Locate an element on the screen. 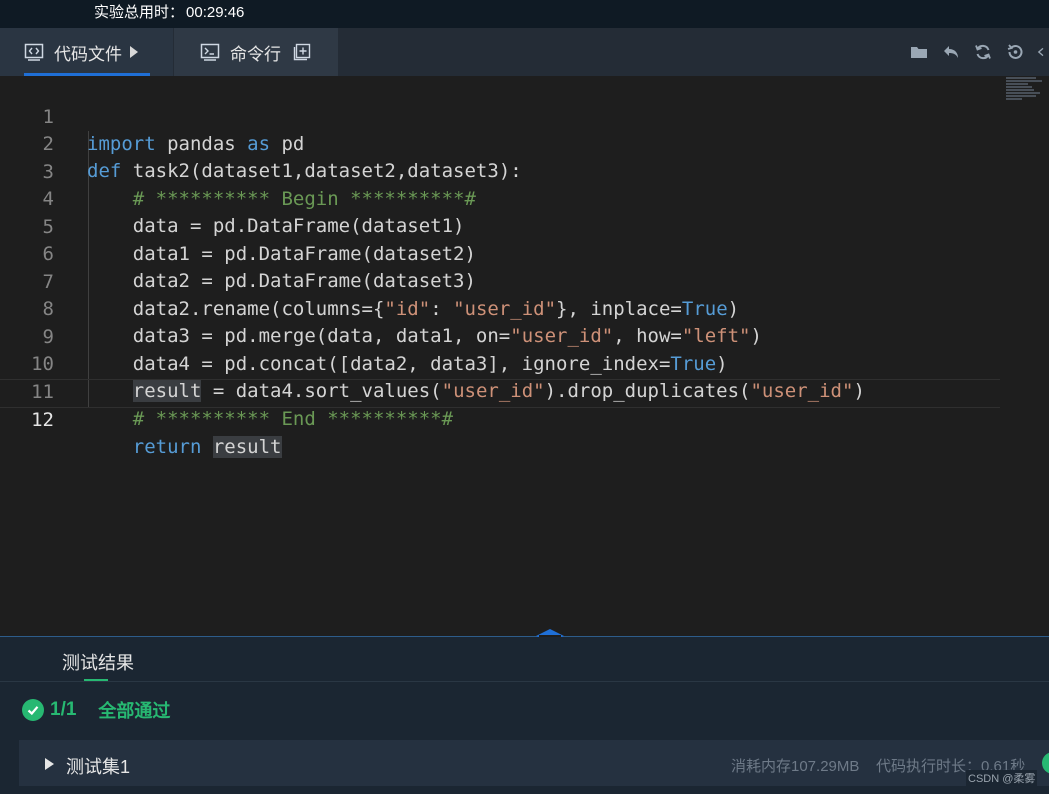 This screenshot has width=1049, height=794. pass-status: 全部通过 is located at coordinates (134, 711).